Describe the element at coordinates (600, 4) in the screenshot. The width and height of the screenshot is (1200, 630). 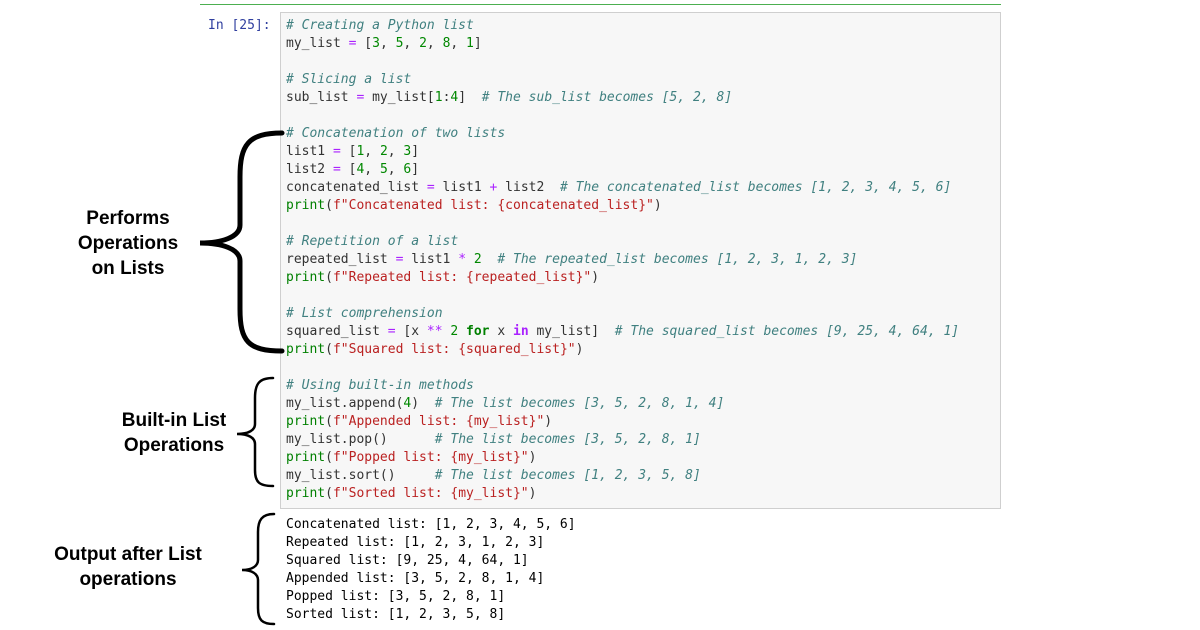
I see `cell-top-border` at that location.